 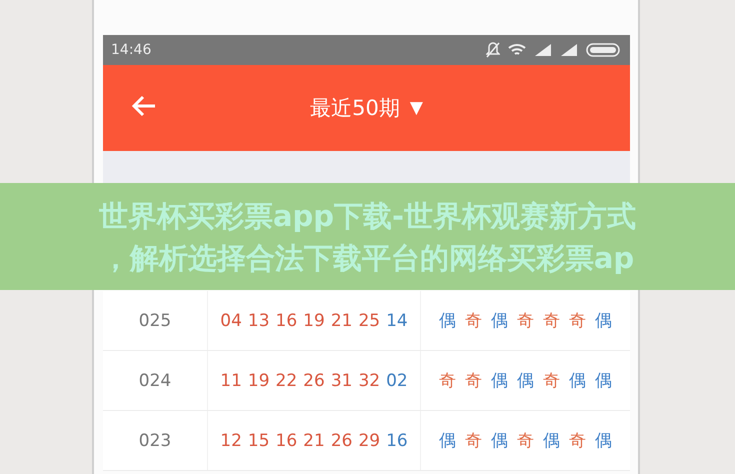 What do you see at coordinates (369, 380) in the screenshot?
I see `draw-number: 32` at bounding box center [369, 380].